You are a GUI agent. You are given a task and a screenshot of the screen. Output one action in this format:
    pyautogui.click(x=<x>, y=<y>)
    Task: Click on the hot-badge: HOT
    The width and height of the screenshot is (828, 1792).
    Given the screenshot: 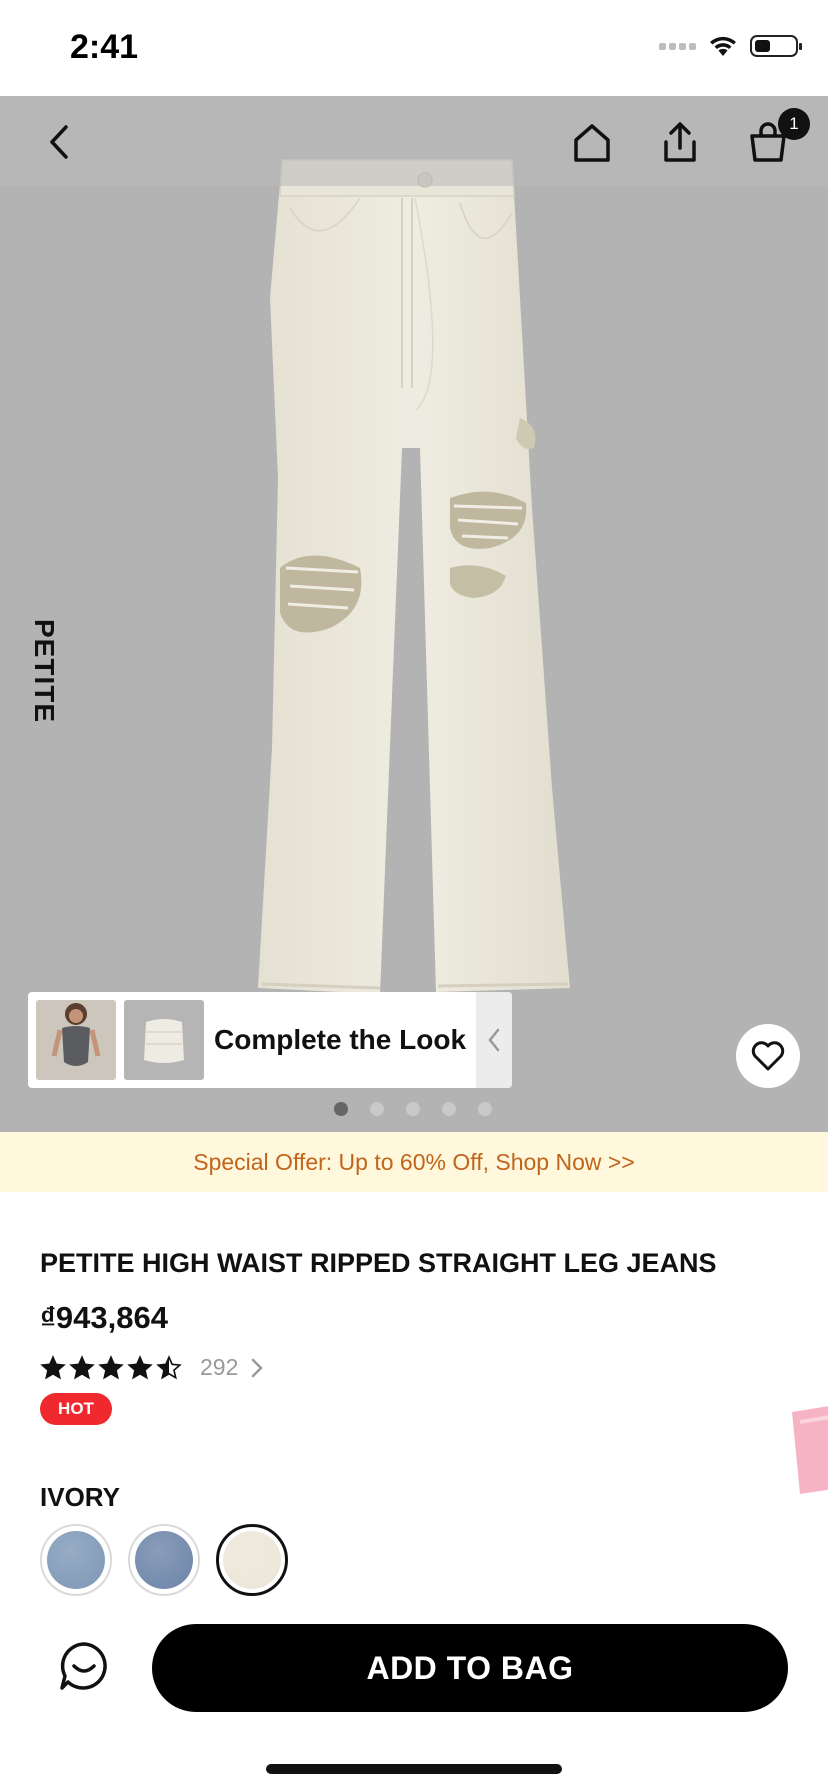 What is the action you would take?
    pyautogui.click(x=76, y=1409)
    